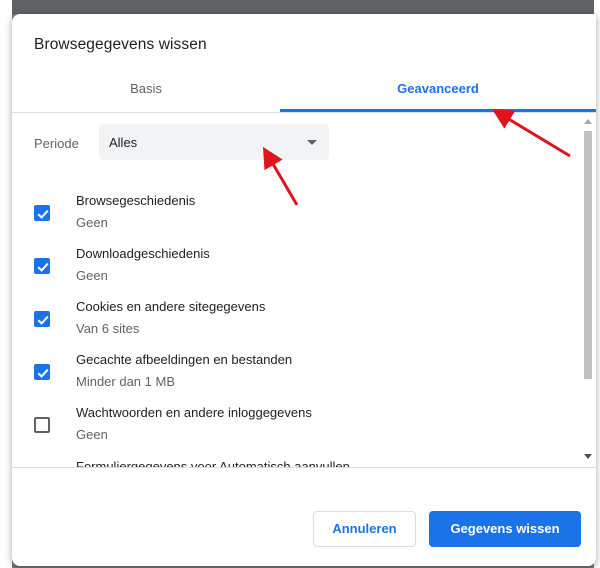  Describe the element at coordinates (300, 7) in the screenshot. I see `background-page-top` at that location.